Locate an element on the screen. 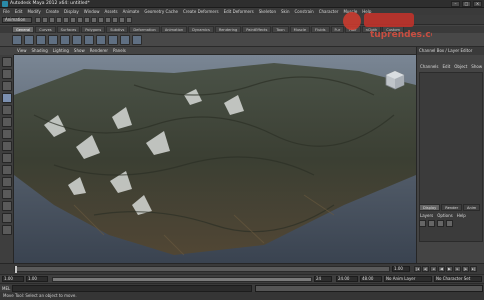 Image resolution: width=484 pixels, height=300 pixels. center-pivot-icon is located at coordinates (125, 40).